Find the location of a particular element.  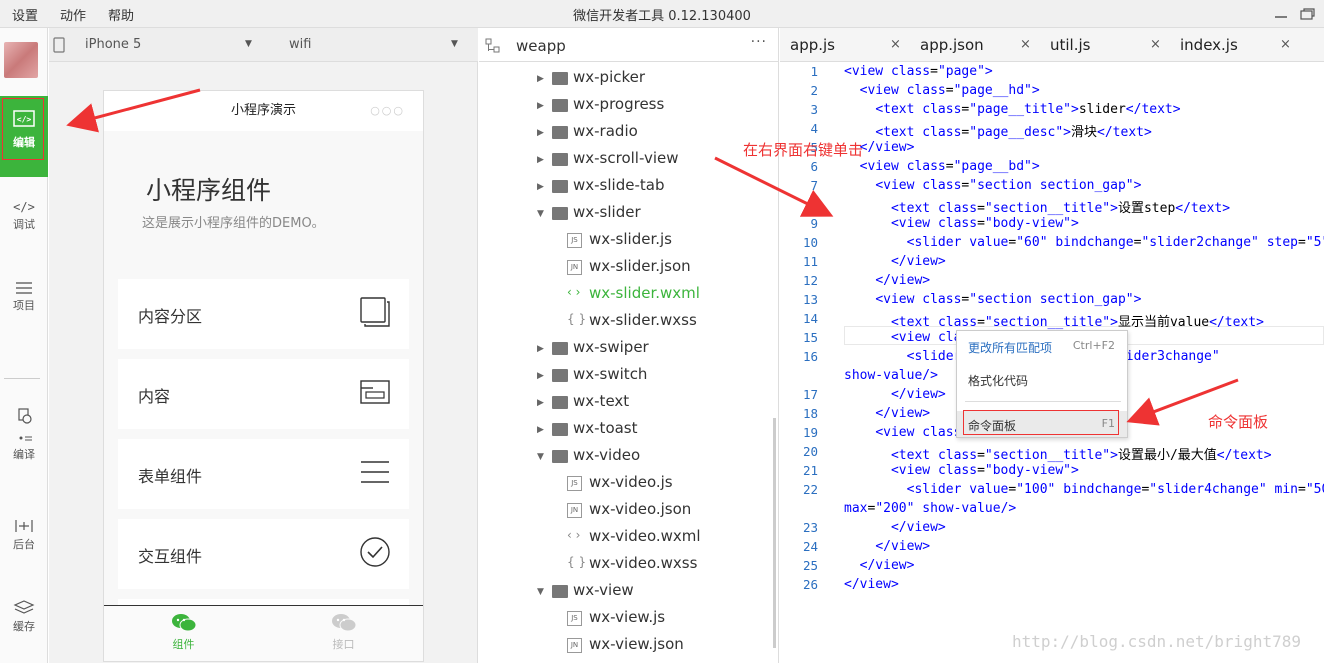

avatar is located at coordinates (21, 60).